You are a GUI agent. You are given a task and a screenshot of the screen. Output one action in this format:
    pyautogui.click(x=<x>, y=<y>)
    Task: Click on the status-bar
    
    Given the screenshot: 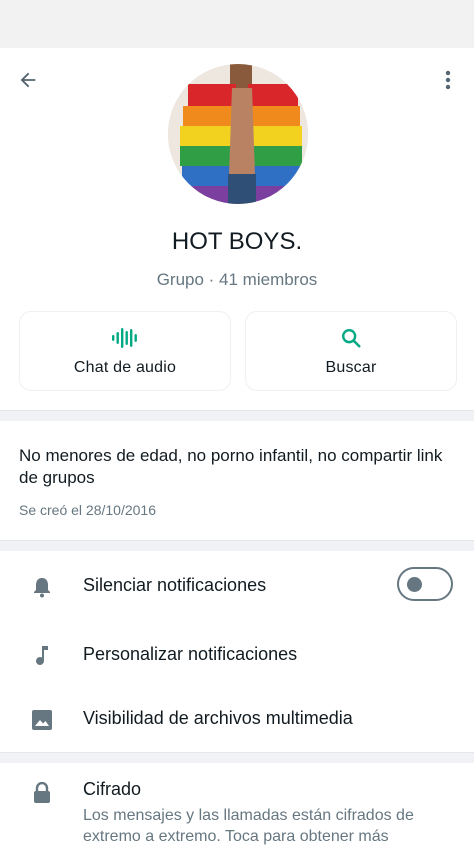 What is the action you would take?
    pyautogui.click(x=237, y=24)
    